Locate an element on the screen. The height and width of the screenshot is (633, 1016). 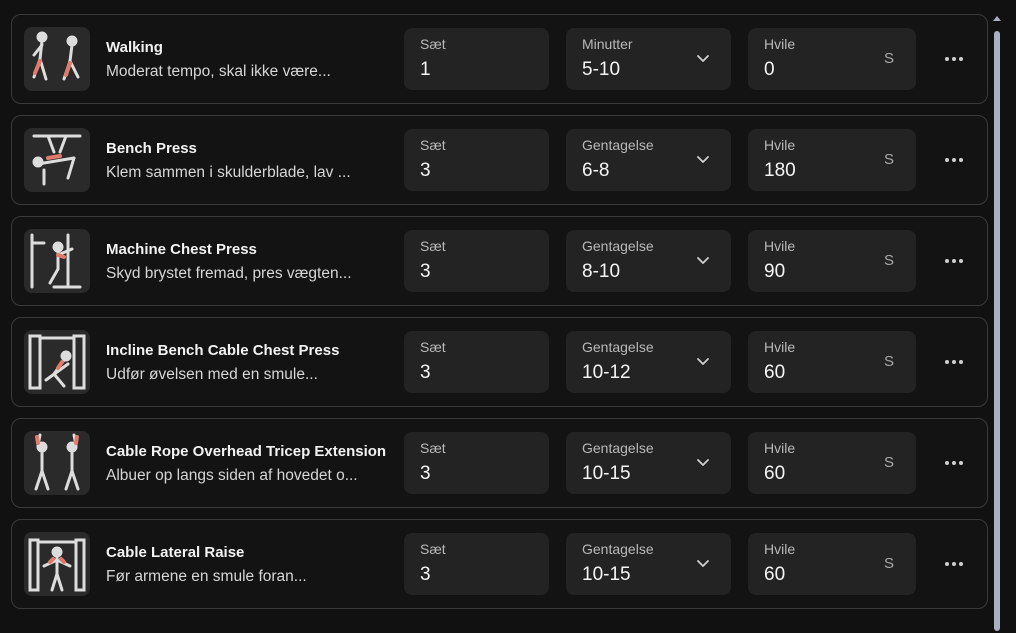
vertical-scrollbar is located at coordinates (997, 322).